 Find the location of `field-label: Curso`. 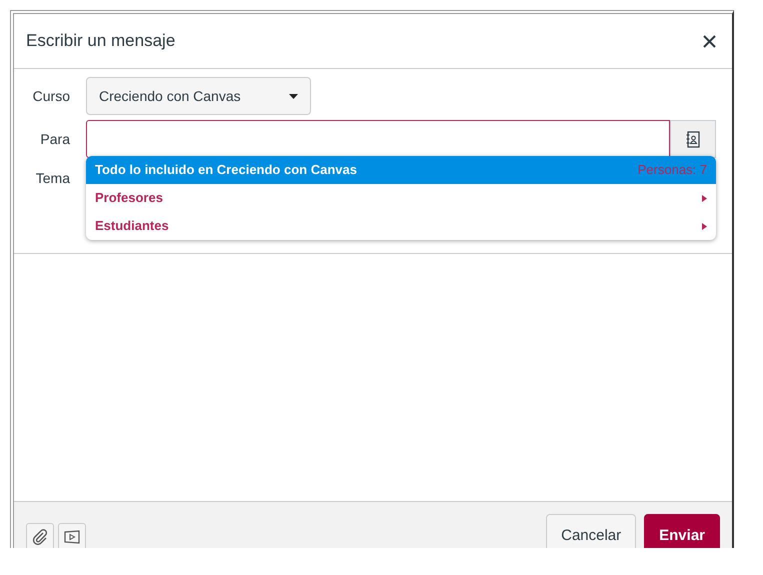

field-label: Curso is located at coordinates (51, 96).